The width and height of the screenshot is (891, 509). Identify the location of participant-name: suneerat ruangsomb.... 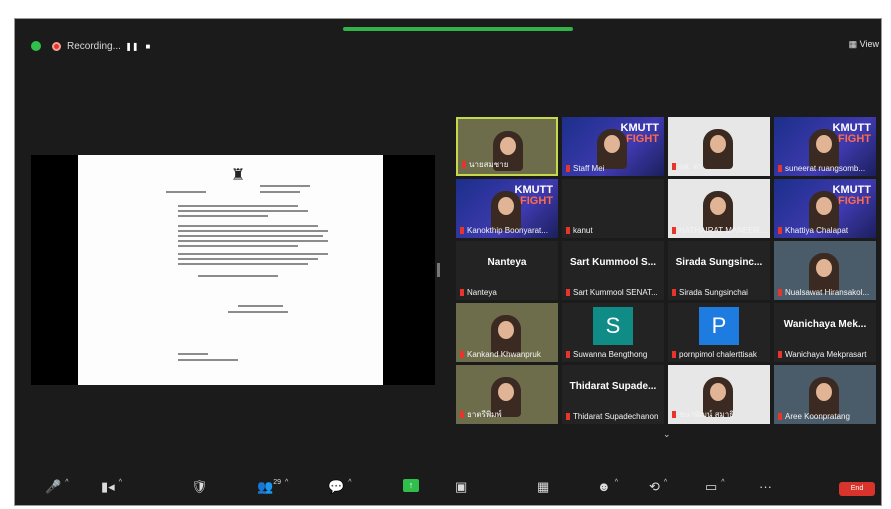
(826, 168).